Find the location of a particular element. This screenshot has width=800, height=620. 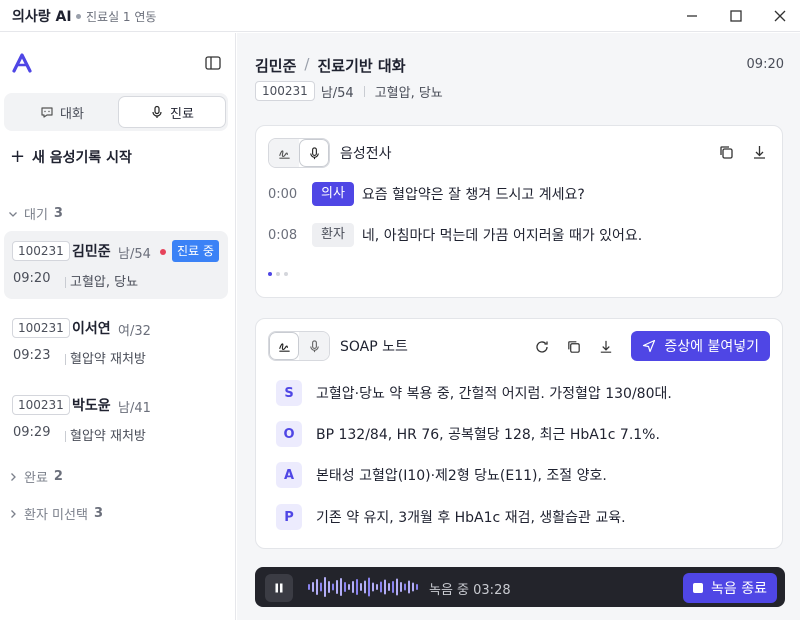

group-done-label: 완료 is located at coordinates (36, 478).